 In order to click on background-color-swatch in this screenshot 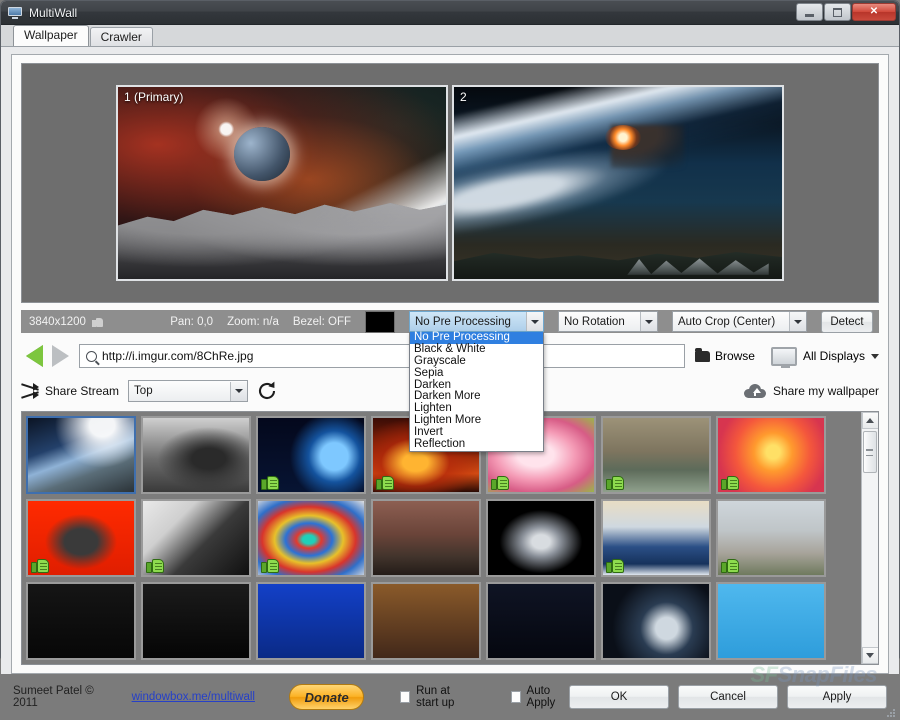, I will do `click(380, 321)`.